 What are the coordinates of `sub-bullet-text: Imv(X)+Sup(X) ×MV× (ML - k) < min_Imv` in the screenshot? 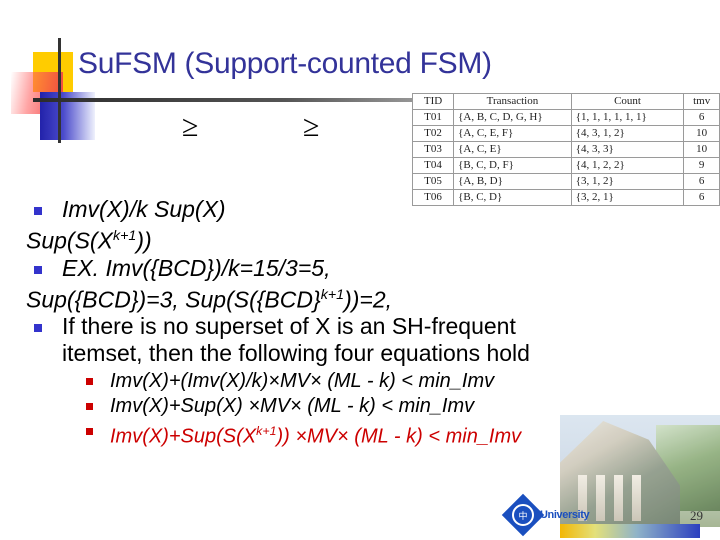 It's located at (292, 406).